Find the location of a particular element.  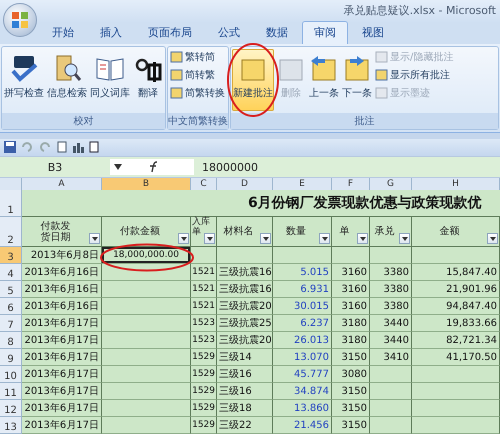

table-cell: 6.931 is located at coordinates (302, 289).